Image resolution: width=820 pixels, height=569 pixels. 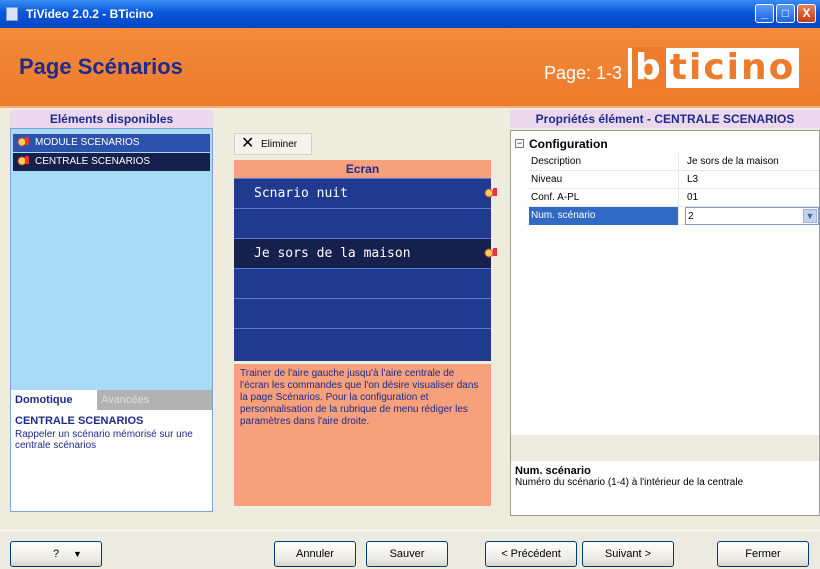 What do you see at coordinates (407, 554) in the screenshot?
I see `save-button: Sauver` at bounding box center [407, 554].